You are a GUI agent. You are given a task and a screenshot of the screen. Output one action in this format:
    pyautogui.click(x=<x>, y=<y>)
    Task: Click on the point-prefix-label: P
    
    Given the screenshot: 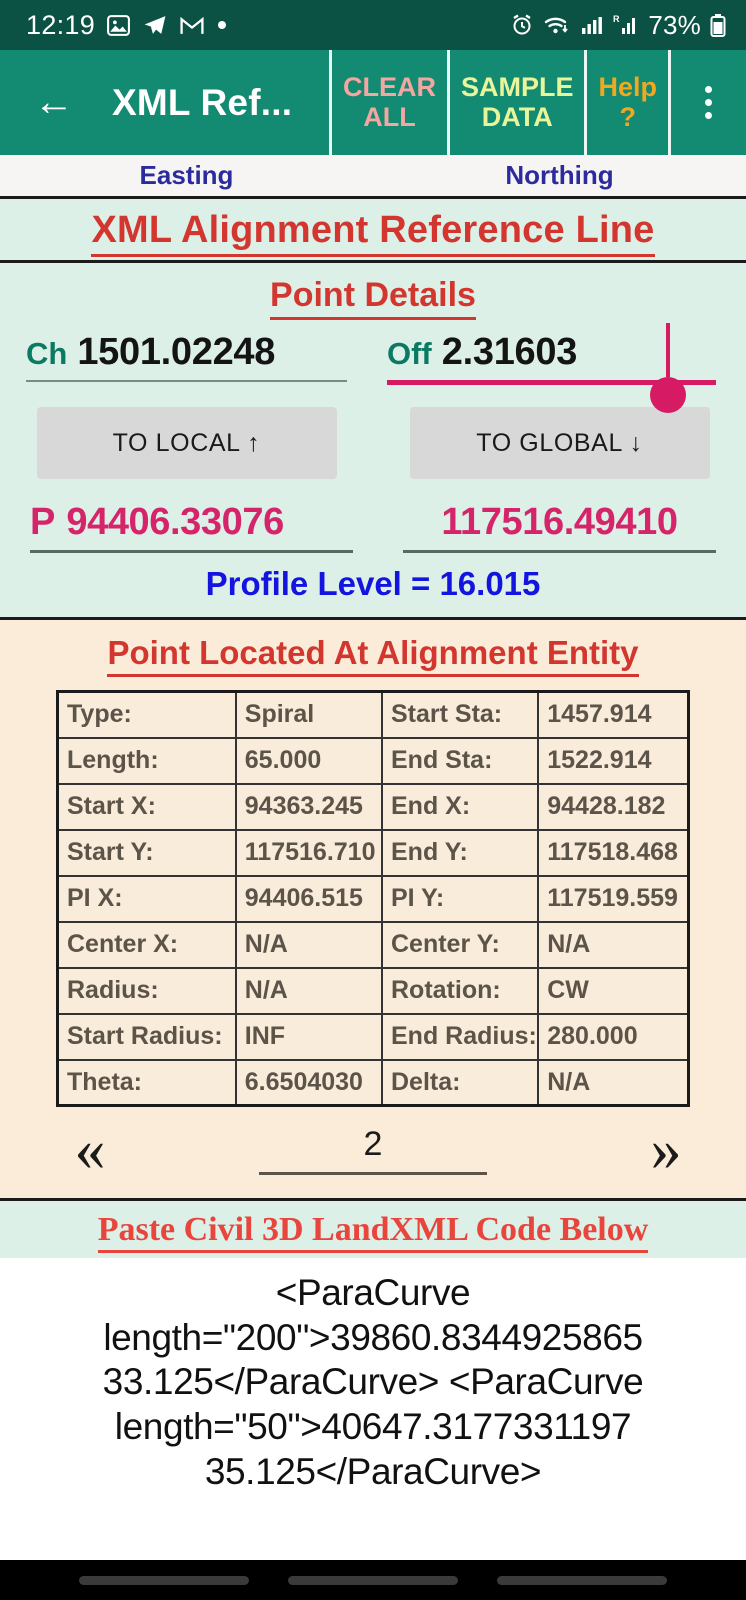 What is the action you would take?
    pyautogui.click(x=43, y=522)
    